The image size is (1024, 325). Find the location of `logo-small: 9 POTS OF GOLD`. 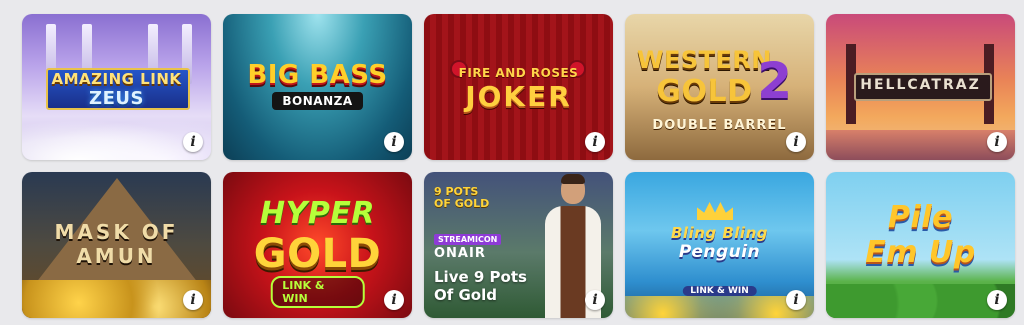

logo-small: 9 POTS OF GOLD is located at coordinates (461, 198).